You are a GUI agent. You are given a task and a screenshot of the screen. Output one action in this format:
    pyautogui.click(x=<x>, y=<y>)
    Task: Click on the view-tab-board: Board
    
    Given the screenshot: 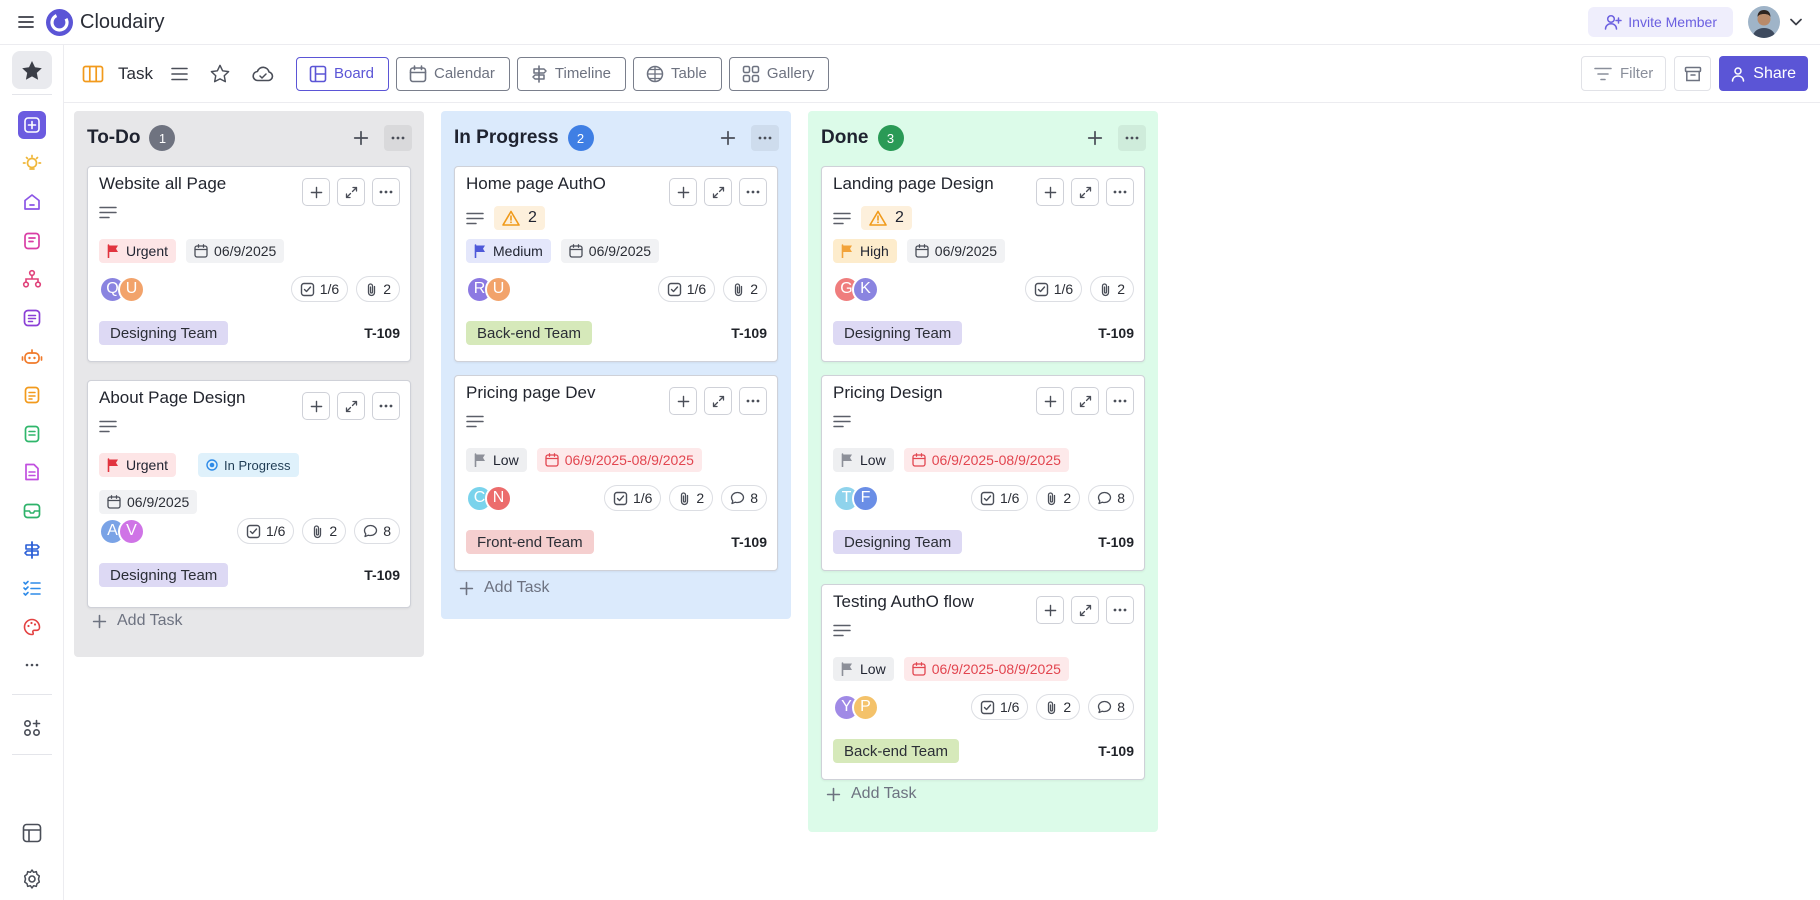 What is the action you would take?
    pyautogui.click(x=342, y=73)
    